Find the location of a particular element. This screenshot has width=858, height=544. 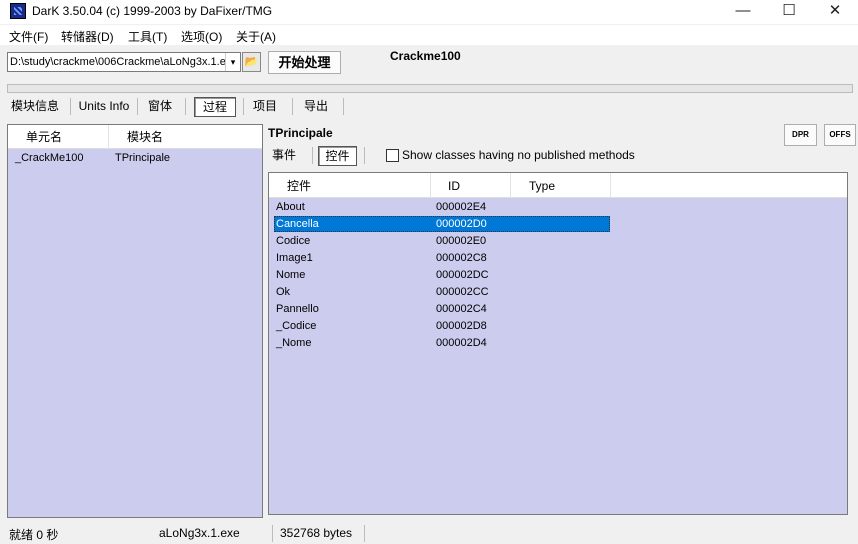

table-row: About 000002E4 is located at coordinates (558, 207).